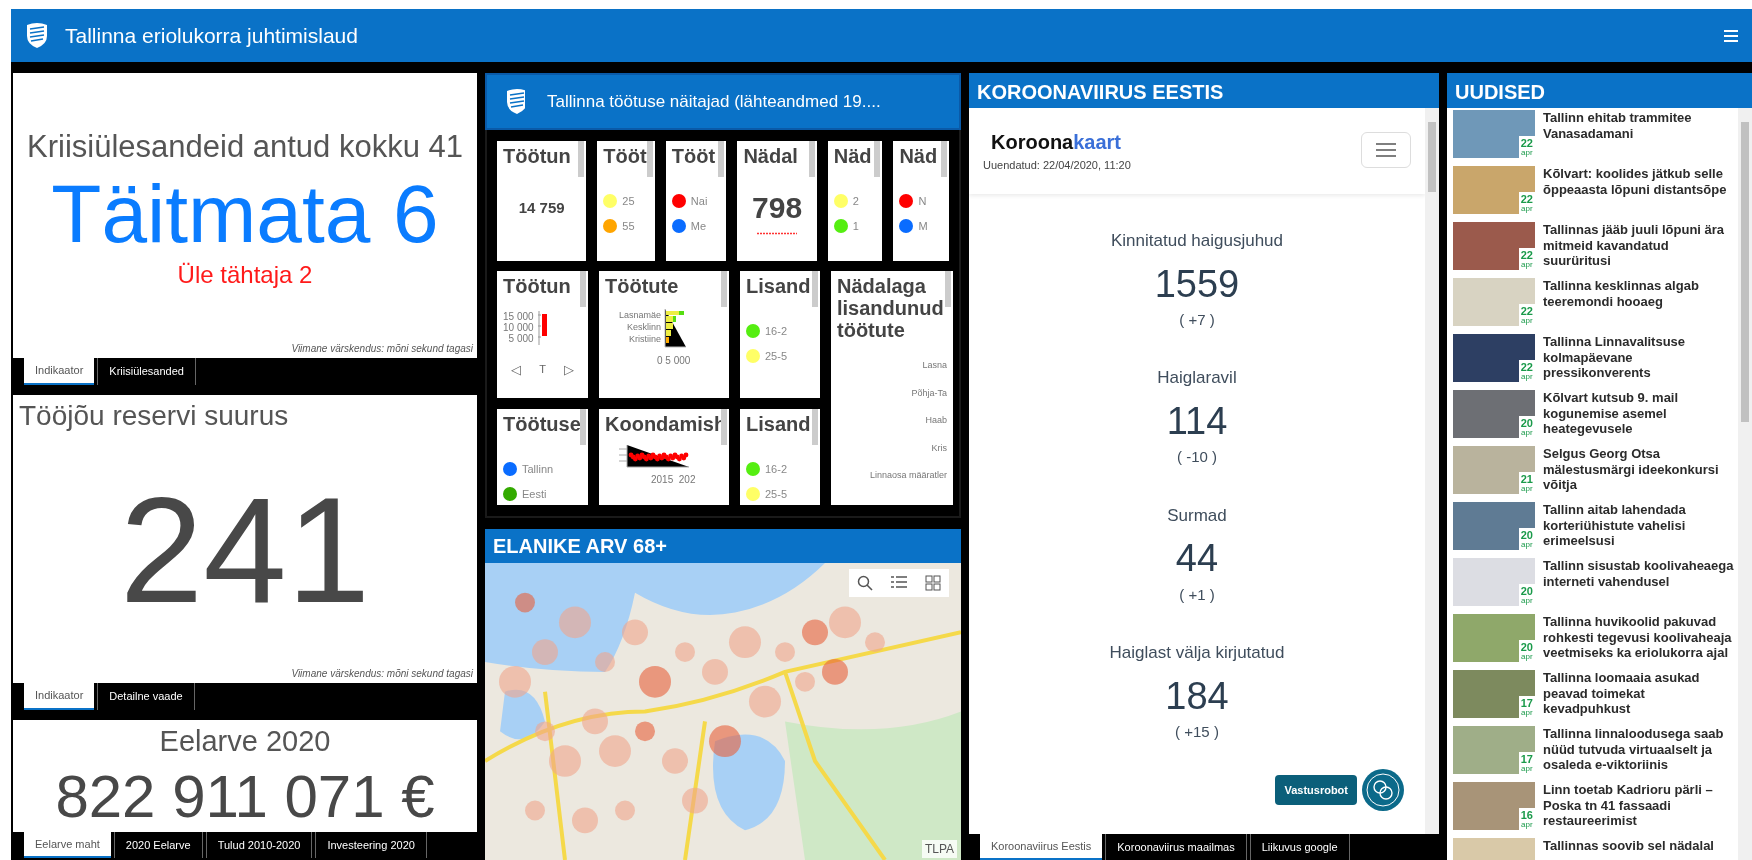 This screenshot has height=860, width=1752. Describe the element at coordinates (907, 475) in the screenshot. I see `category-label: Linnaosa määratler` at that location.